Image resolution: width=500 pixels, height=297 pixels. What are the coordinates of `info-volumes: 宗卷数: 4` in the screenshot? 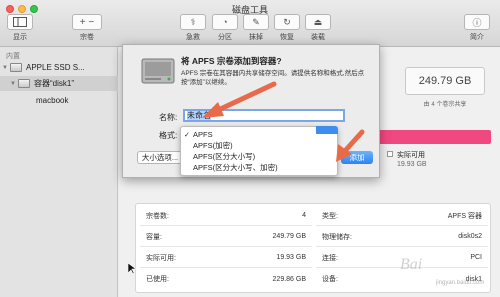 It's located at (226, 216).